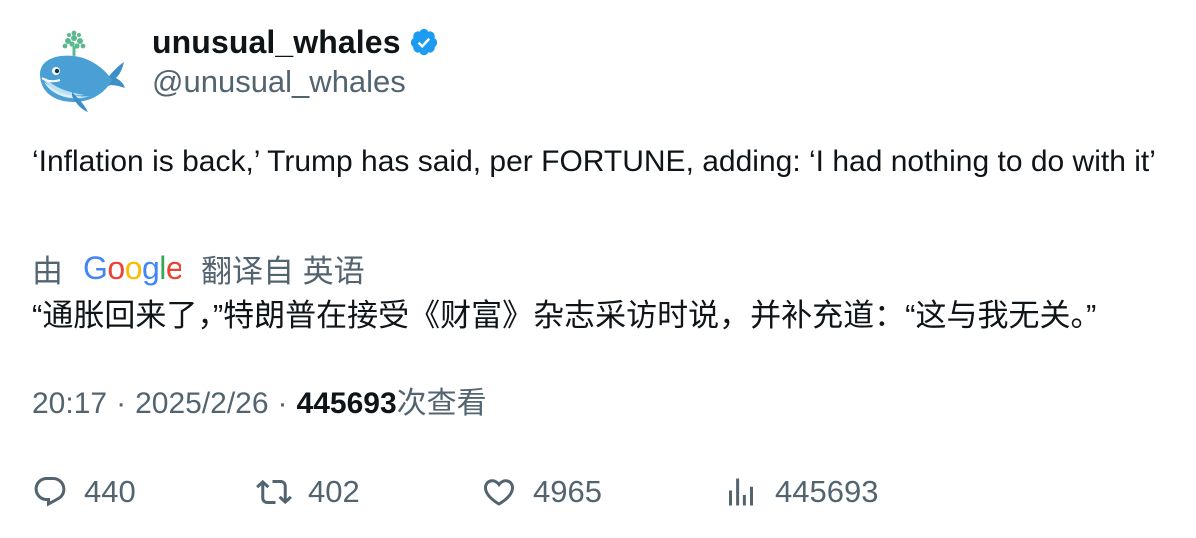  What do you see at coordinates (47, 271) in the screenshot?
I see `translation-prefix: 由` at bounding box center [47, 271].